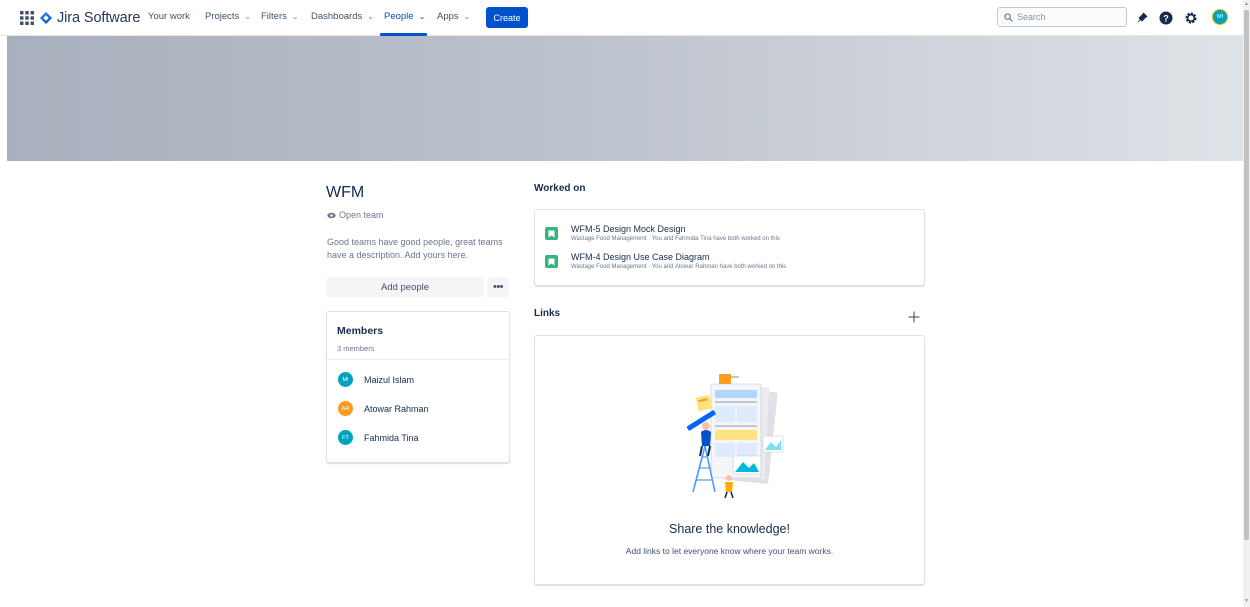  Describe the element at coordinates (1067, 17) in the screenshot. I see `search-input` at that location.